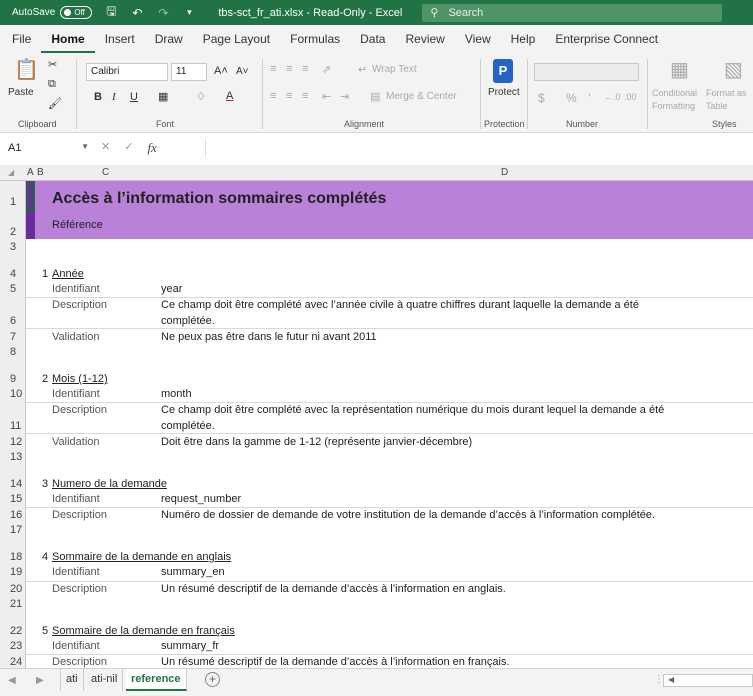 The height and width of the screenshot is (696, 753). Describe the element at coordinates (289, 96) in the screenshot. I see `align-center-icon: ≡` at that location.